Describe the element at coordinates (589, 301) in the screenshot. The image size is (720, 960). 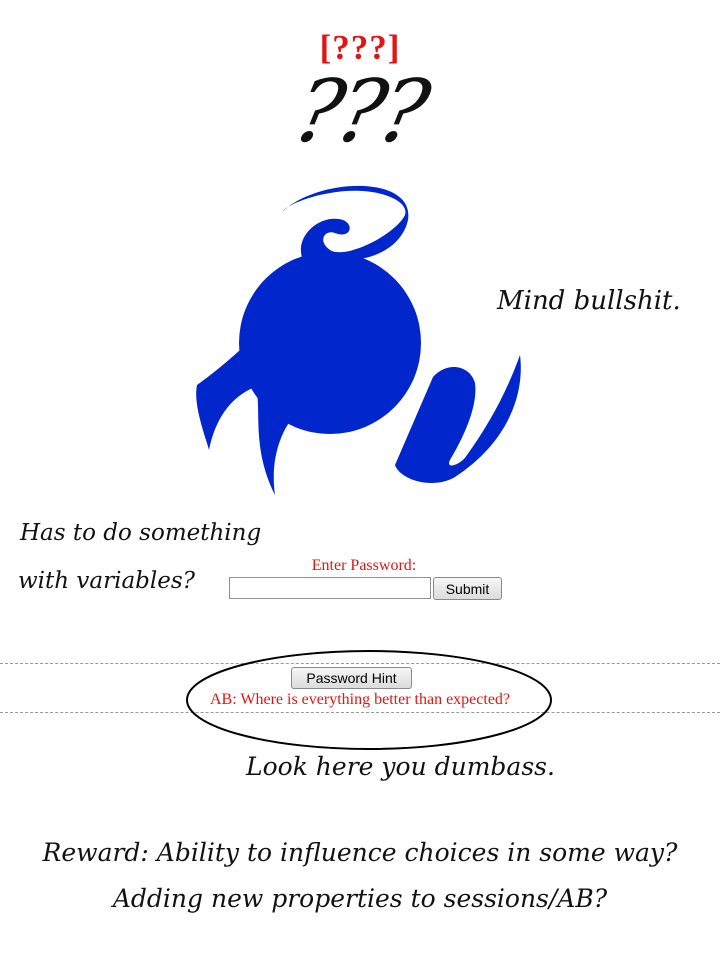
I see `annotation-mind: Mind bullshit.` at that location.